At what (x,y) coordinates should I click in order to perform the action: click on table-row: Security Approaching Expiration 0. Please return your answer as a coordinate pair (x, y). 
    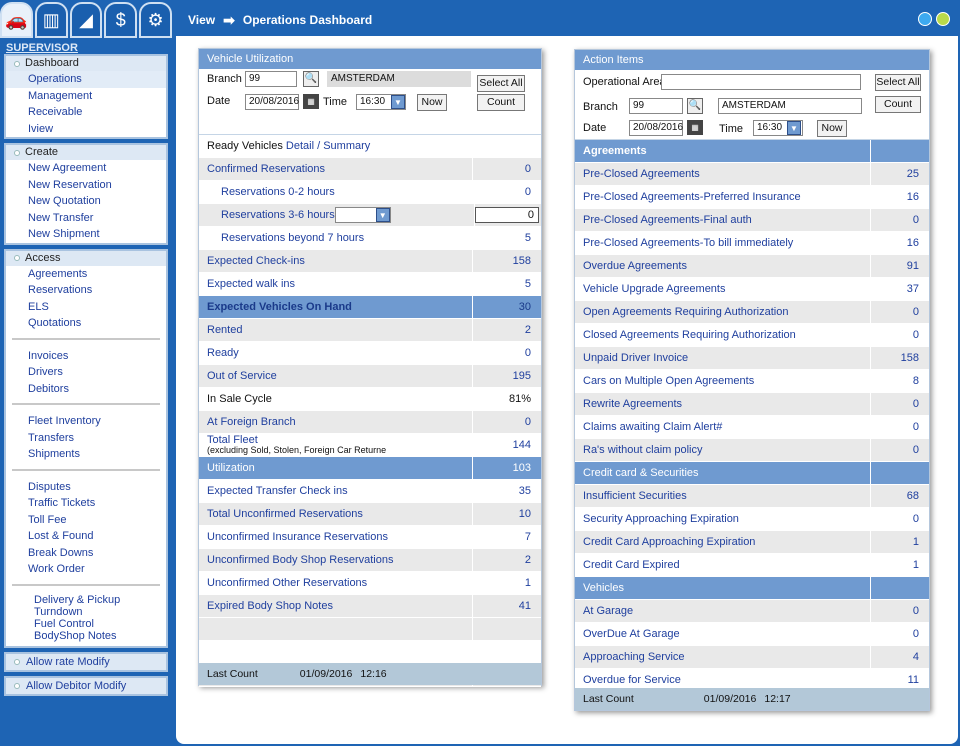
    Looking at the image, I should click on (752, 519).